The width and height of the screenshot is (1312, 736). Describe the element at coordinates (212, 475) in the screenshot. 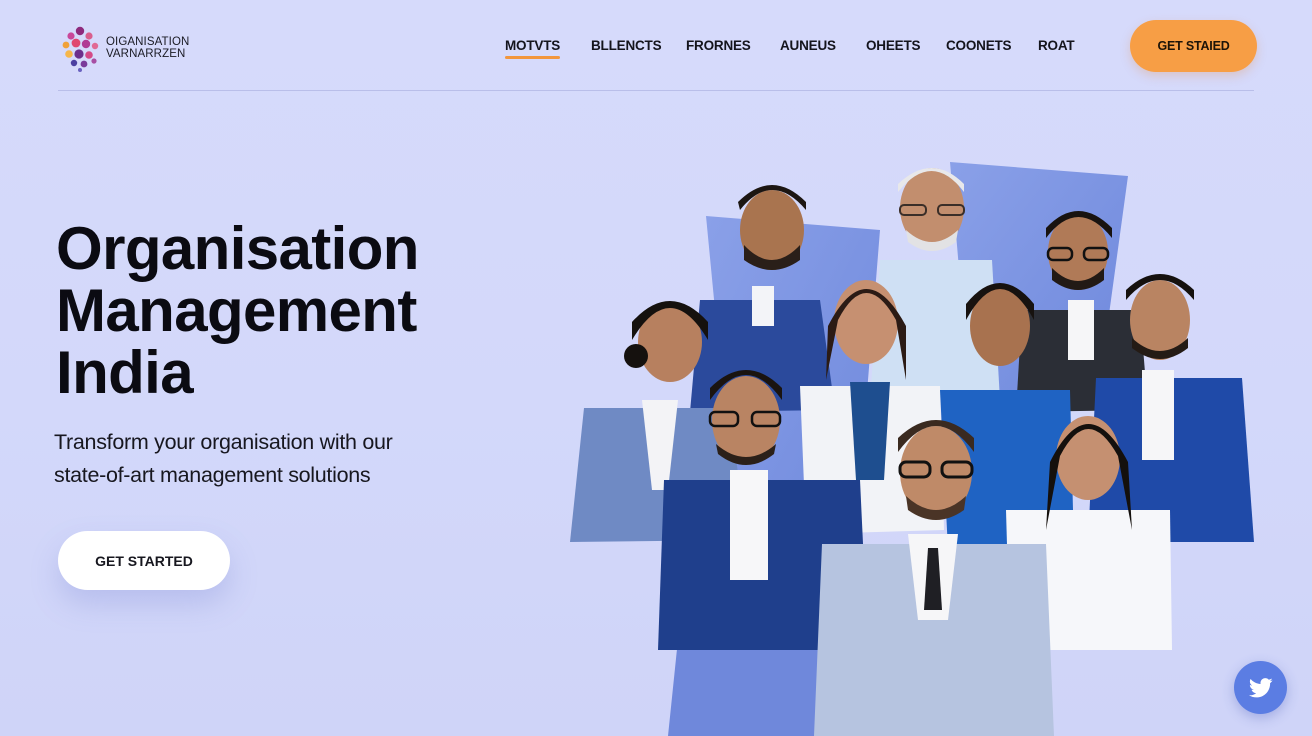

I see `hero-subtitle-line2: state-of-art management solutions` at that location.